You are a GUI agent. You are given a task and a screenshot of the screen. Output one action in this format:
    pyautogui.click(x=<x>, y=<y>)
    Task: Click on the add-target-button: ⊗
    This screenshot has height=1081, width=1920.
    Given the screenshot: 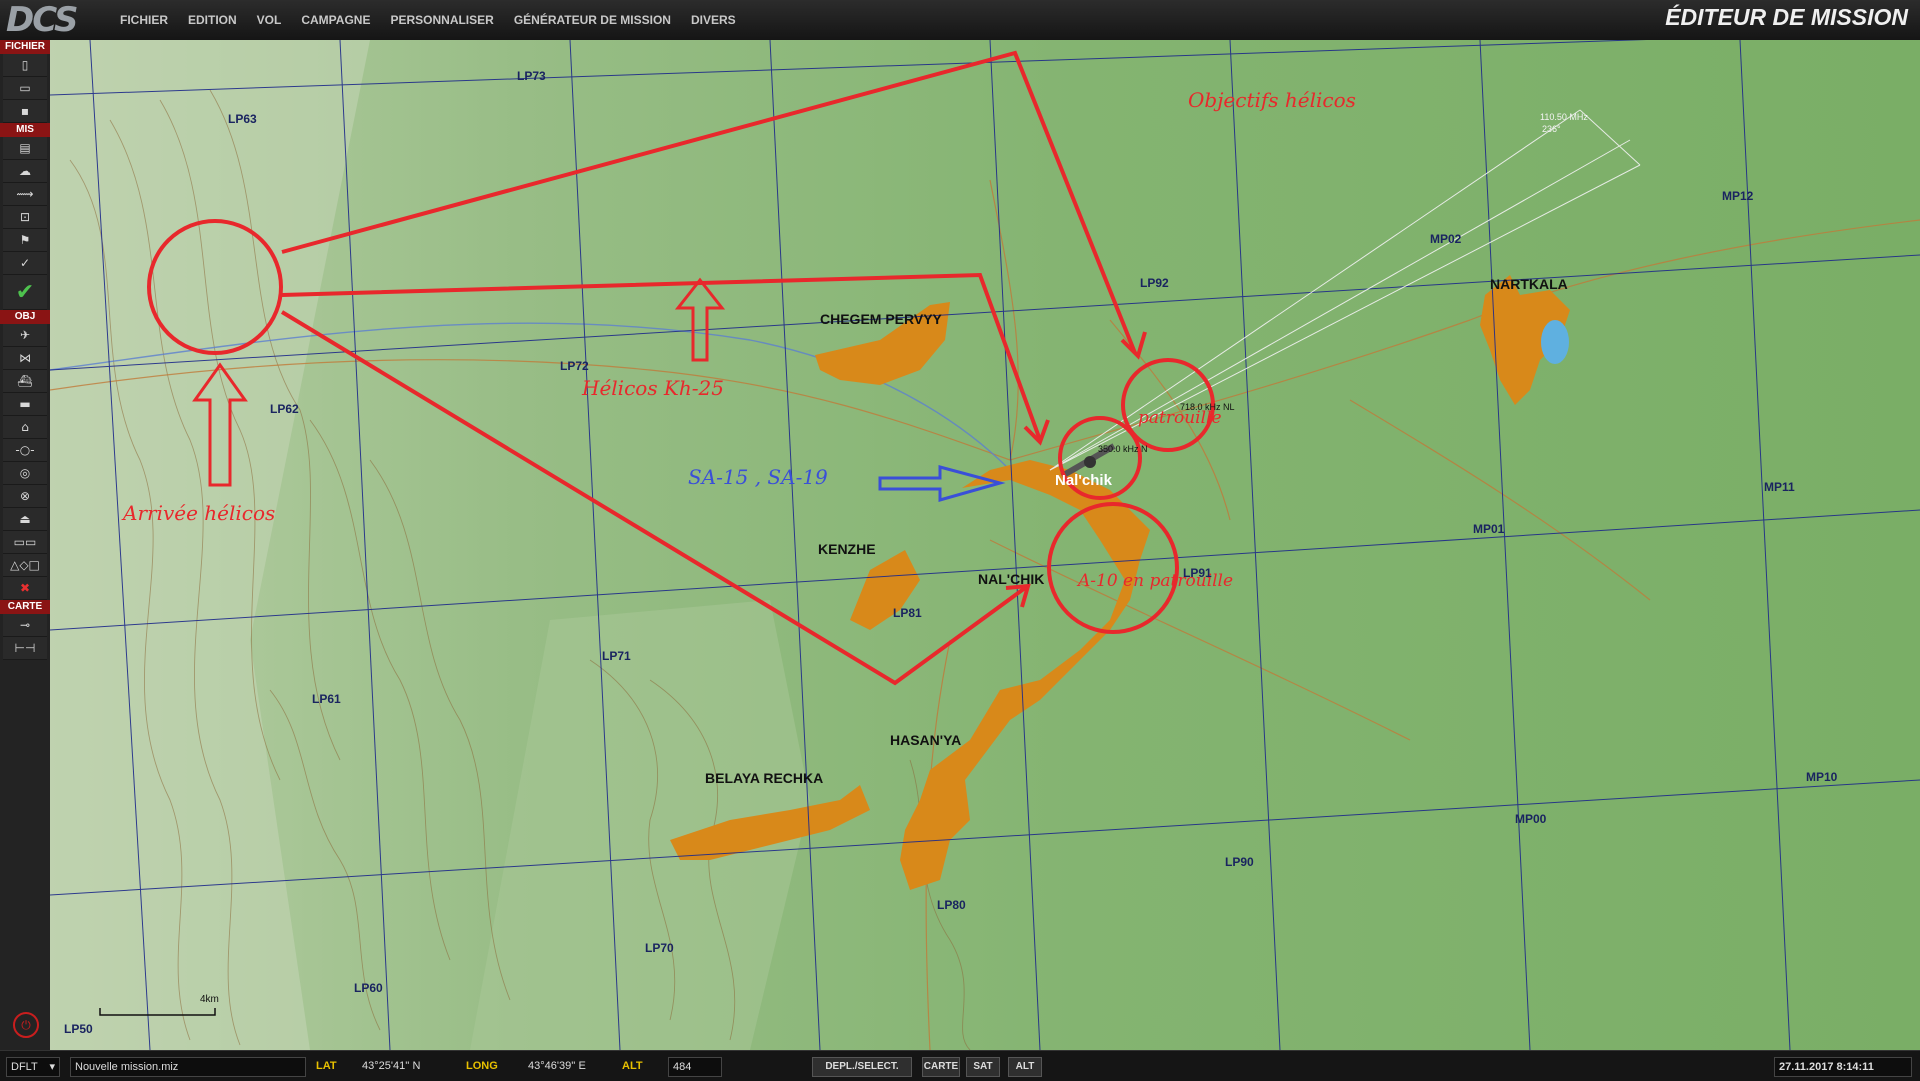 What is the action you would take?
    pyautogui.click(x=25, y=496)
    